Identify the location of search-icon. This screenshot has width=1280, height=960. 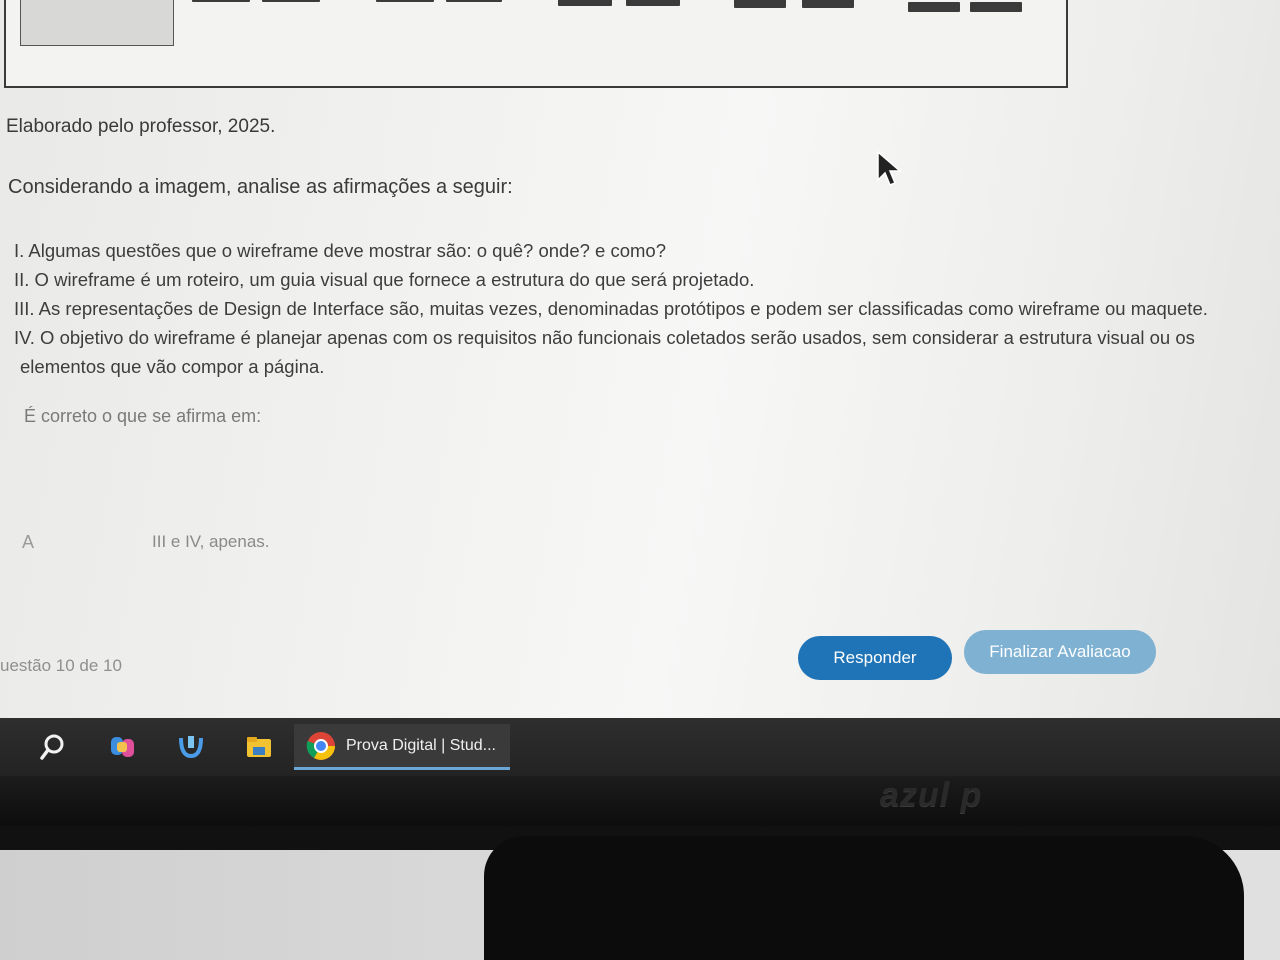
(53, 747).